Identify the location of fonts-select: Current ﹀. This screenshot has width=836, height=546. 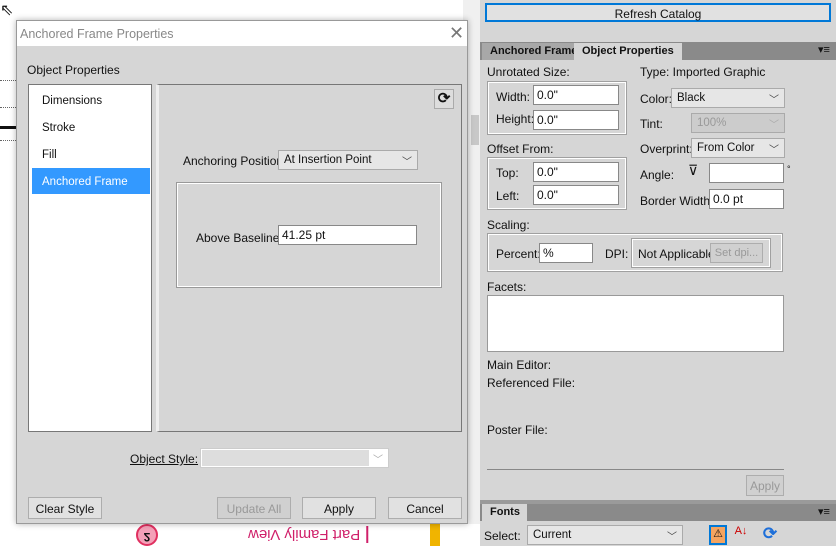
(605, 535).